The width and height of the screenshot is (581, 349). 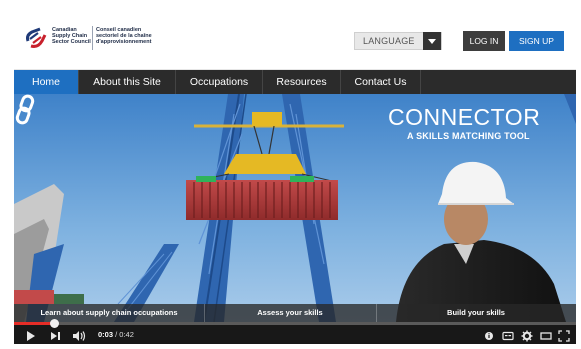 I want to click on theater-icon, so click(x=546, y=336).